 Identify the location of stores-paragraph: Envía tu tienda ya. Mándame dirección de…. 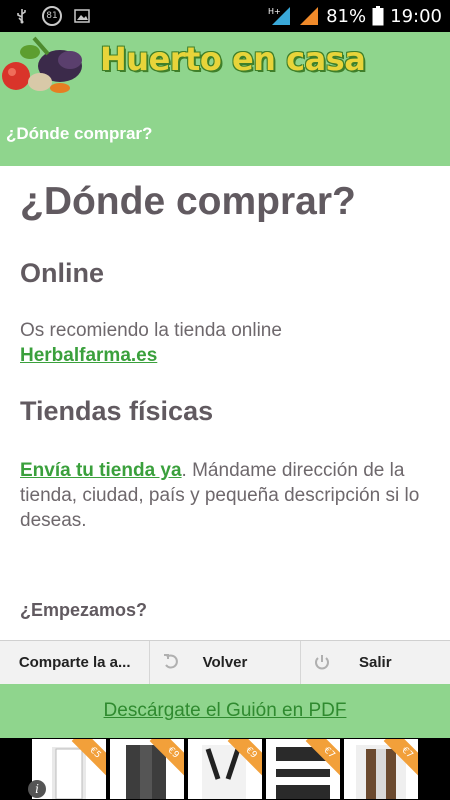
(225, 495).